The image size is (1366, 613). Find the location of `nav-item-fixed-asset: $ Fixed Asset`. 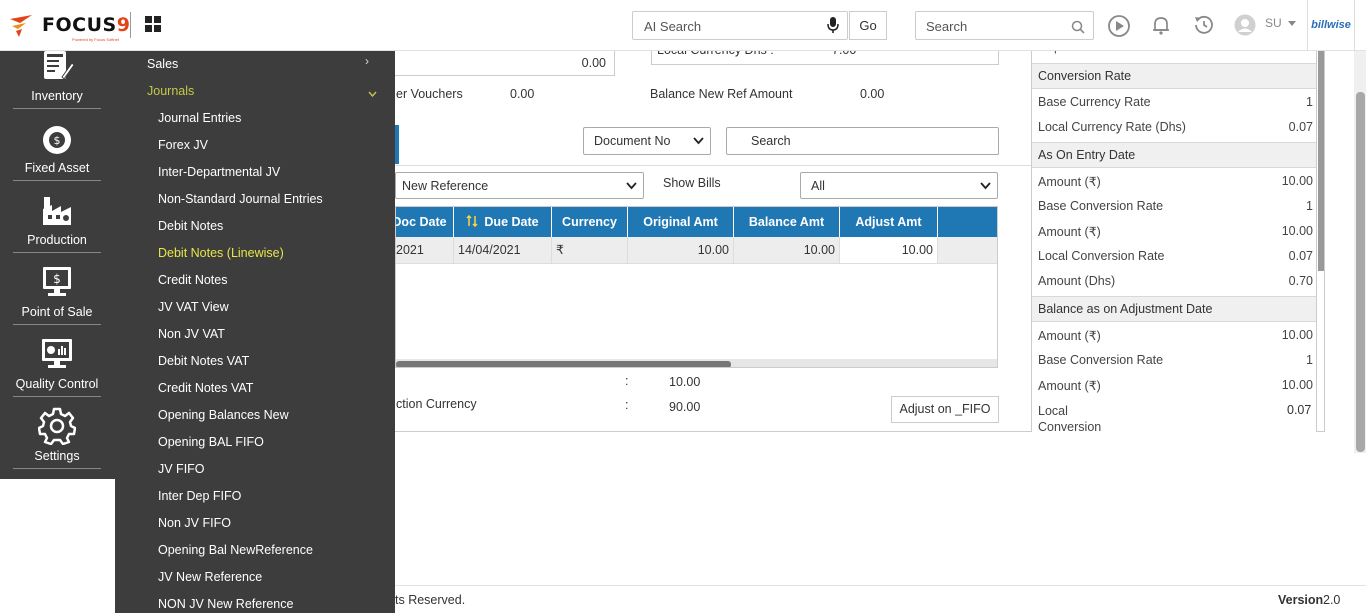

nav-item-fixed-asset: $ Fixed Asset is located at coordinates (57, 145).